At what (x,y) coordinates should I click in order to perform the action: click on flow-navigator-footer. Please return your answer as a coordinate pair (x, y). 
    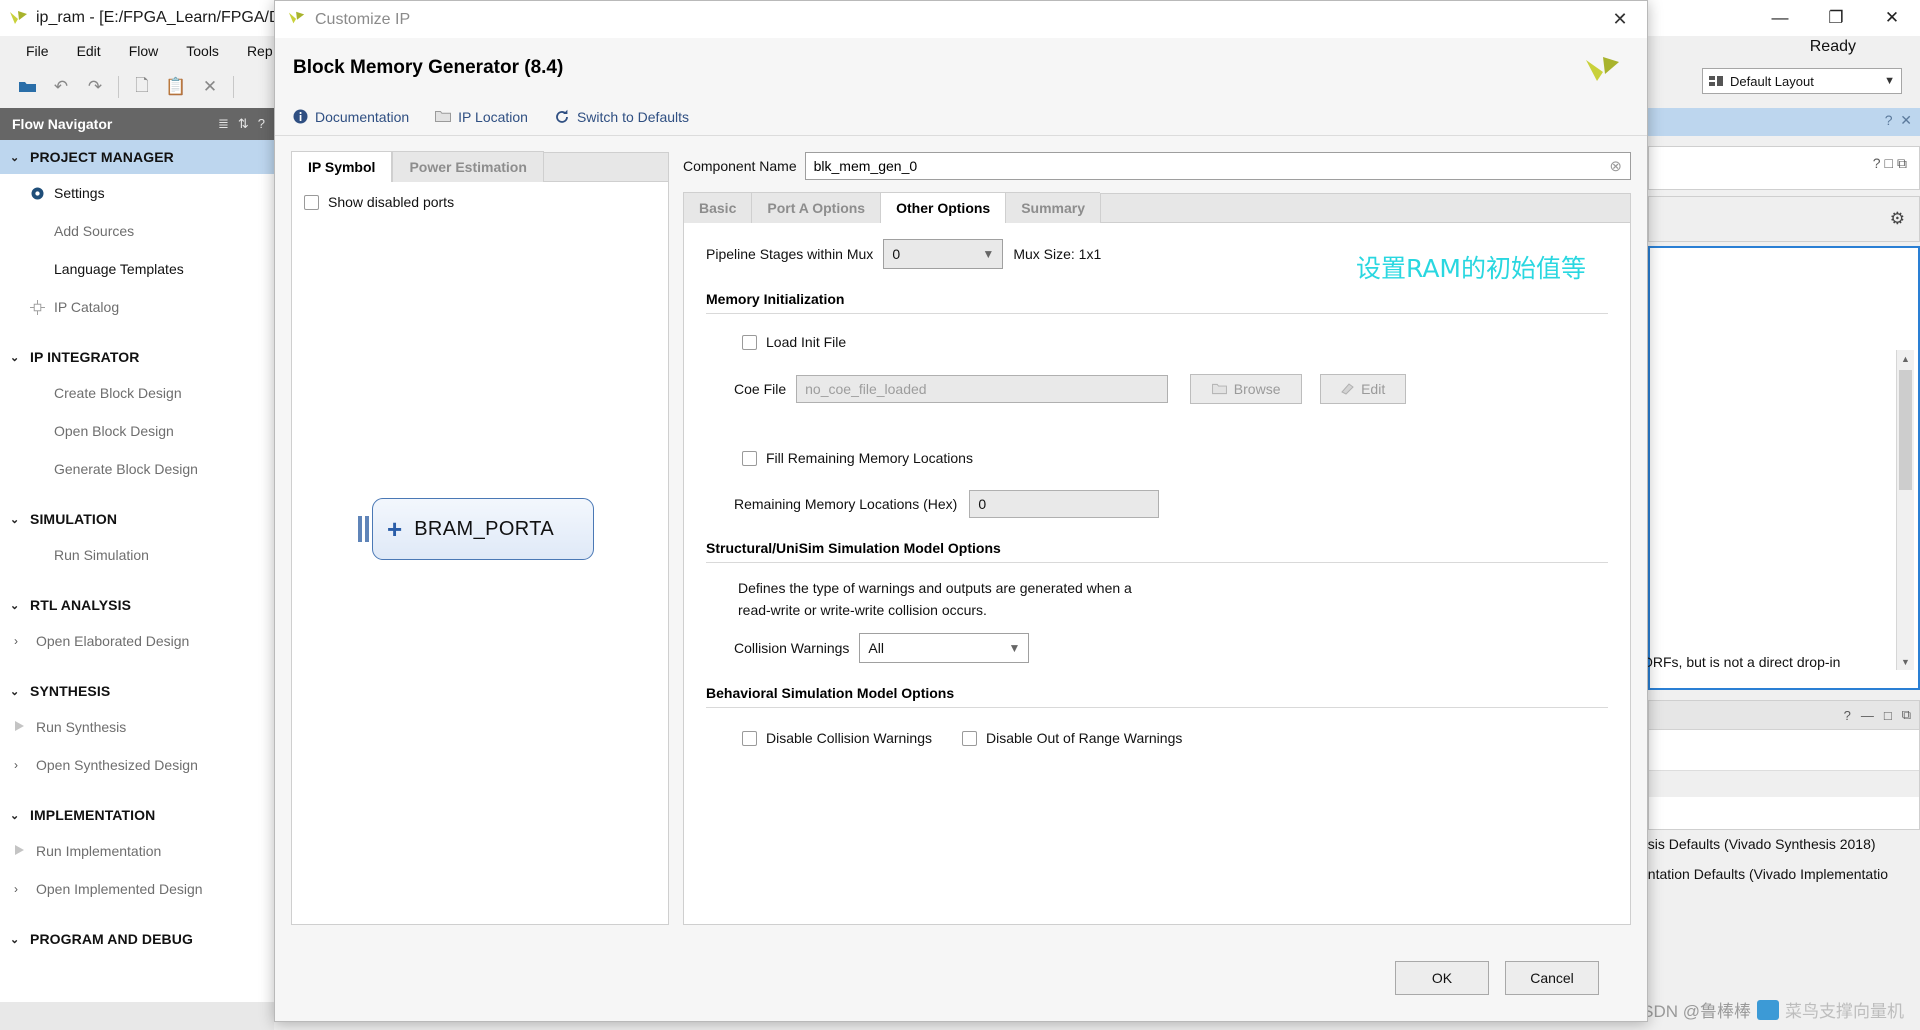
    Looking at the image, I should click on (137, 1016).